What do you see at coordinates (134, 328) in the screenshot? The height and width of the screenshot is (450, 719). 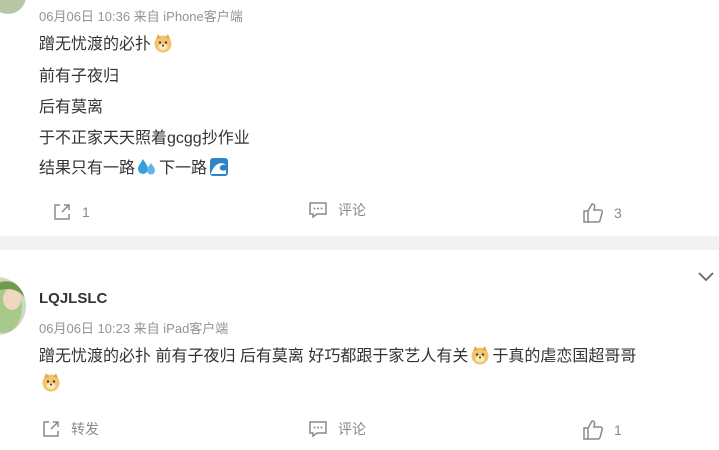 I see `comment-meta: 06月06日 10:23 来自 iPad客户端` at bounding box center [134, 328].